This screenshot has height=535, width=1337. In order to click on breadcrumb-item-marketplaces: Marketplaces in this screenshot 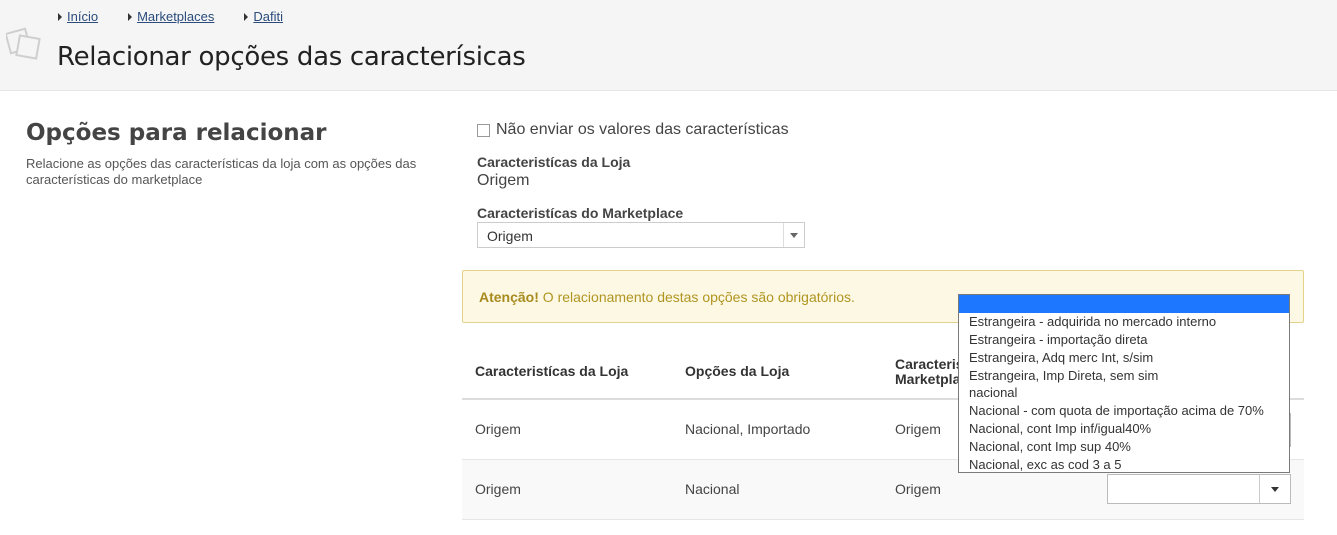, I will do `click(171, 16)`.